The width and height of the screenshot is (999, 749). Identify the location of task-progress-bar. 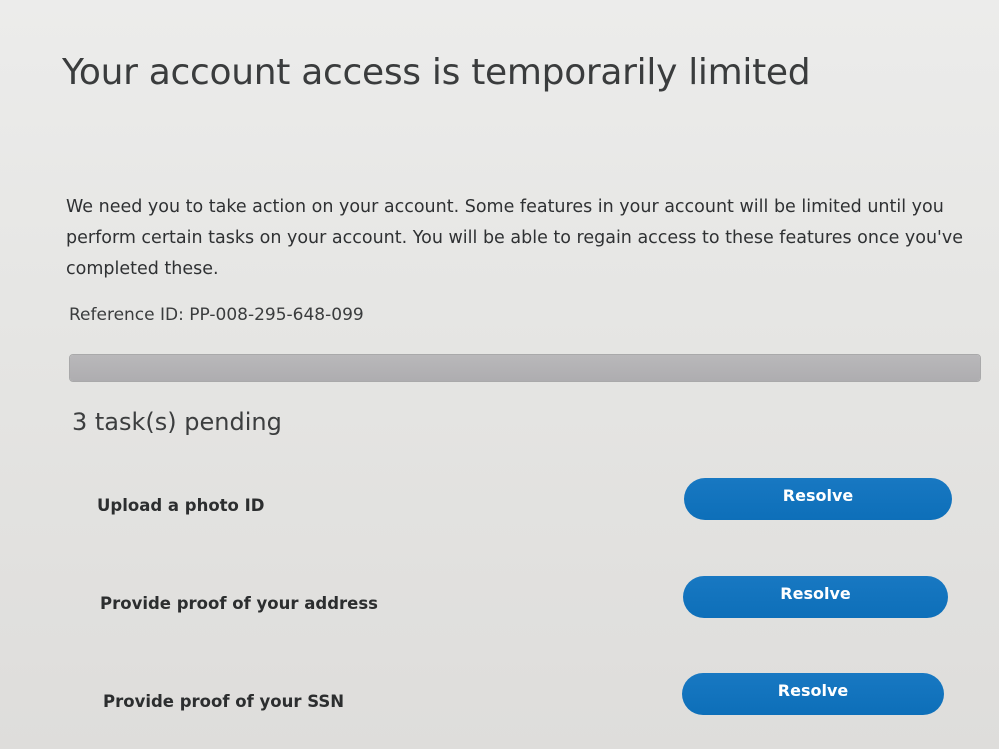
(525, 368).